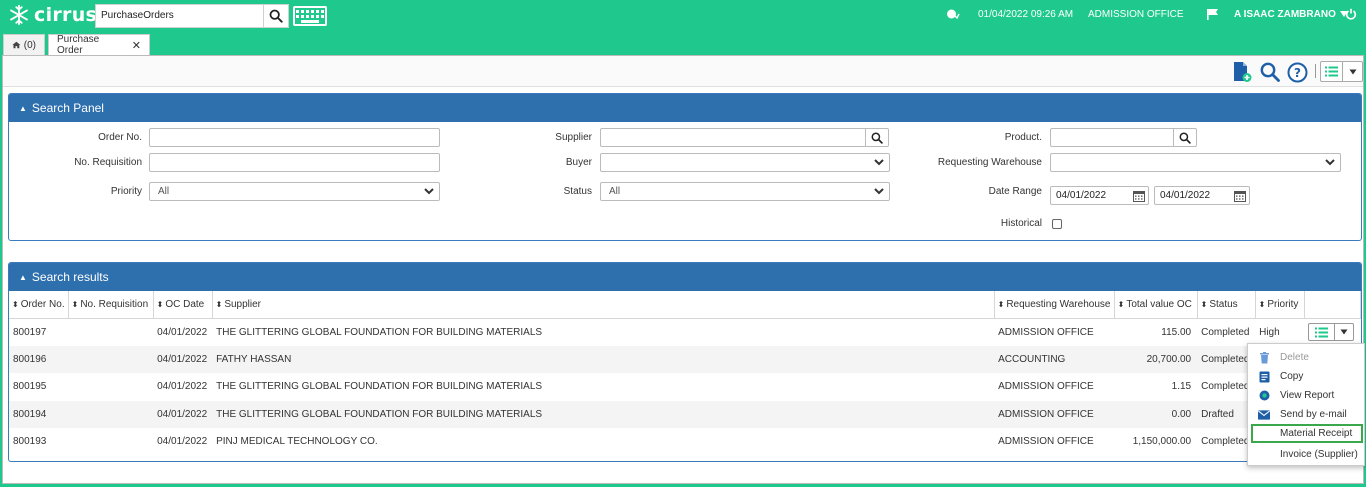 This screenshot has width=1366, height=487. What do you see at coordinates (120, 137) in the screenshot?
I see `order-no-label: Order No.` at bounding box center [120, 137].